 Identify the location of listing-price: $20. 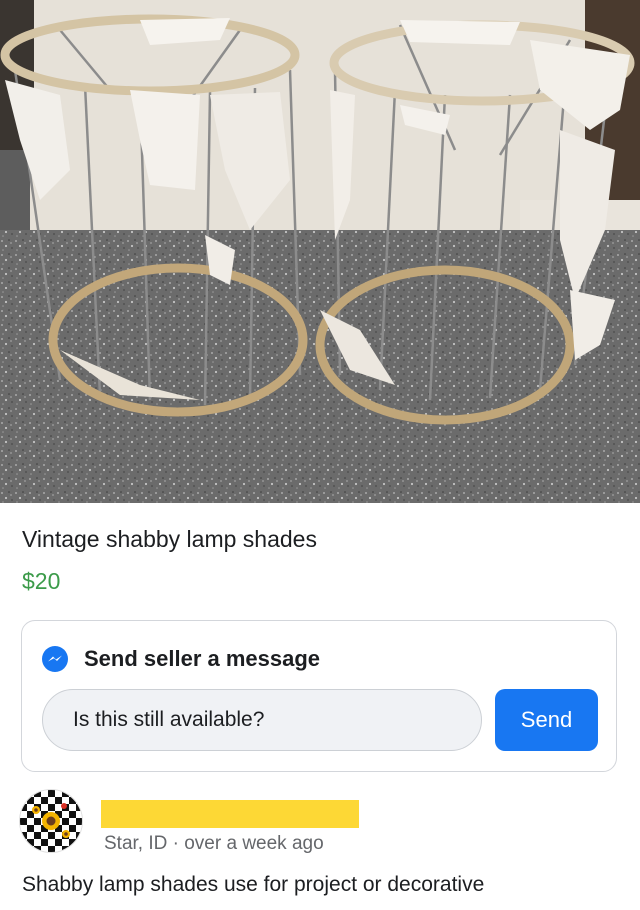
(41, 581).